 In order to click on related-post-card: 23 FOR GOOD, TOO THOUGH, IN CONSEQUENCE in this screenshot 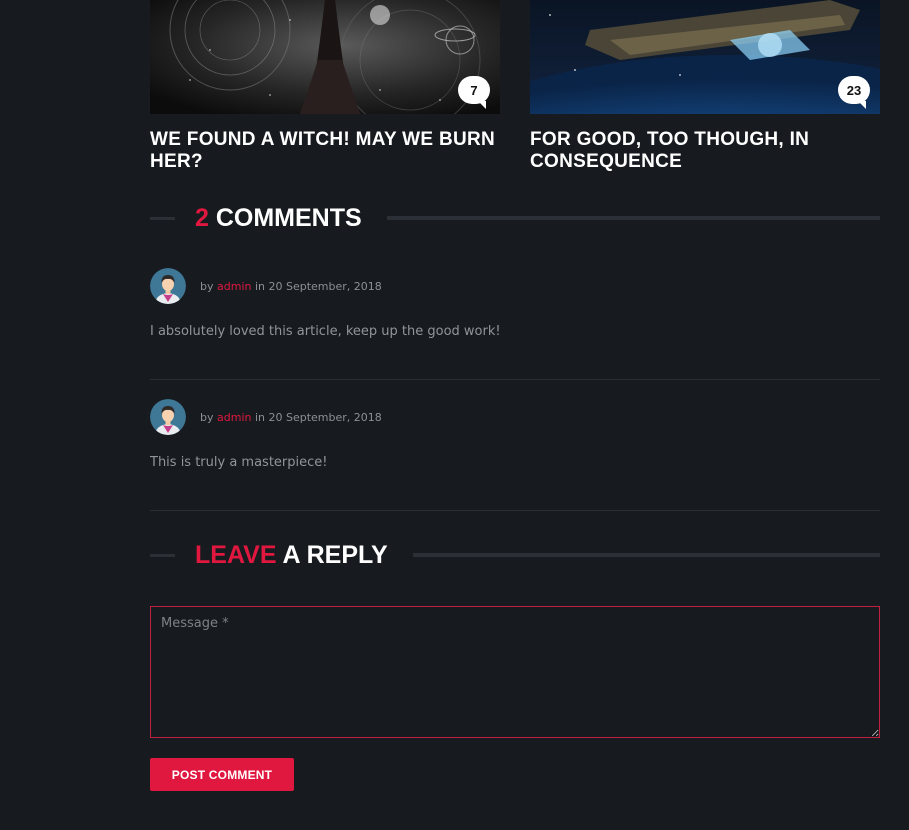, I will do `click(705, 86)`.